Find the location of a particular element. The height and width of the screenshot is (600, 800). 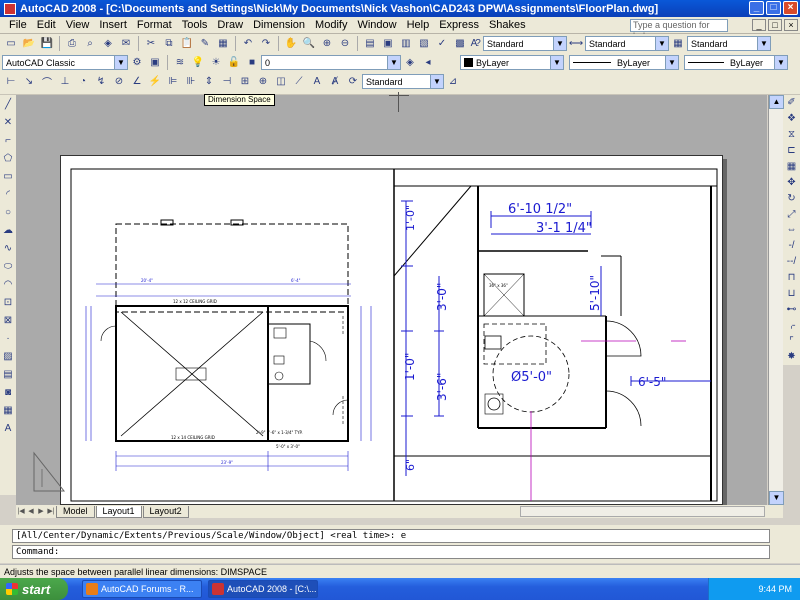

aligned-dimension-icon: ↘ is located at coordinates (29, 82).